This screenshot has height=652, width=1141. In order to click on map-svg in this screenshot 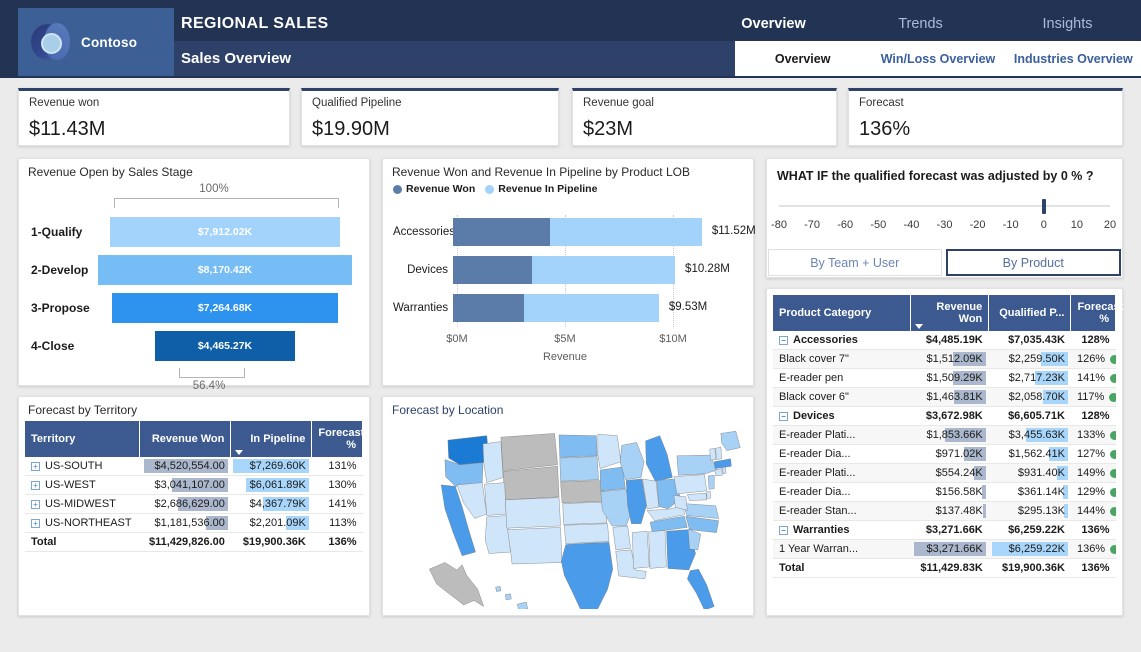, I will do `click(568, 517)`.